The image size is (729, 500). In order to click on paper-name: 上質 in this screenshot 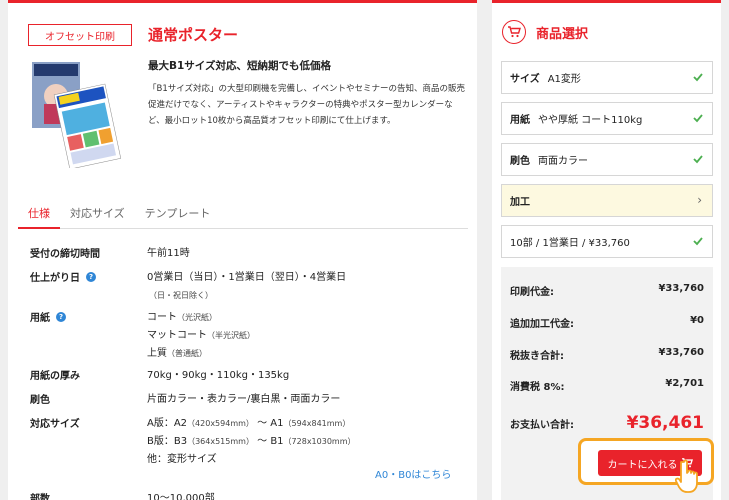, I will do `click(157, 353)`.